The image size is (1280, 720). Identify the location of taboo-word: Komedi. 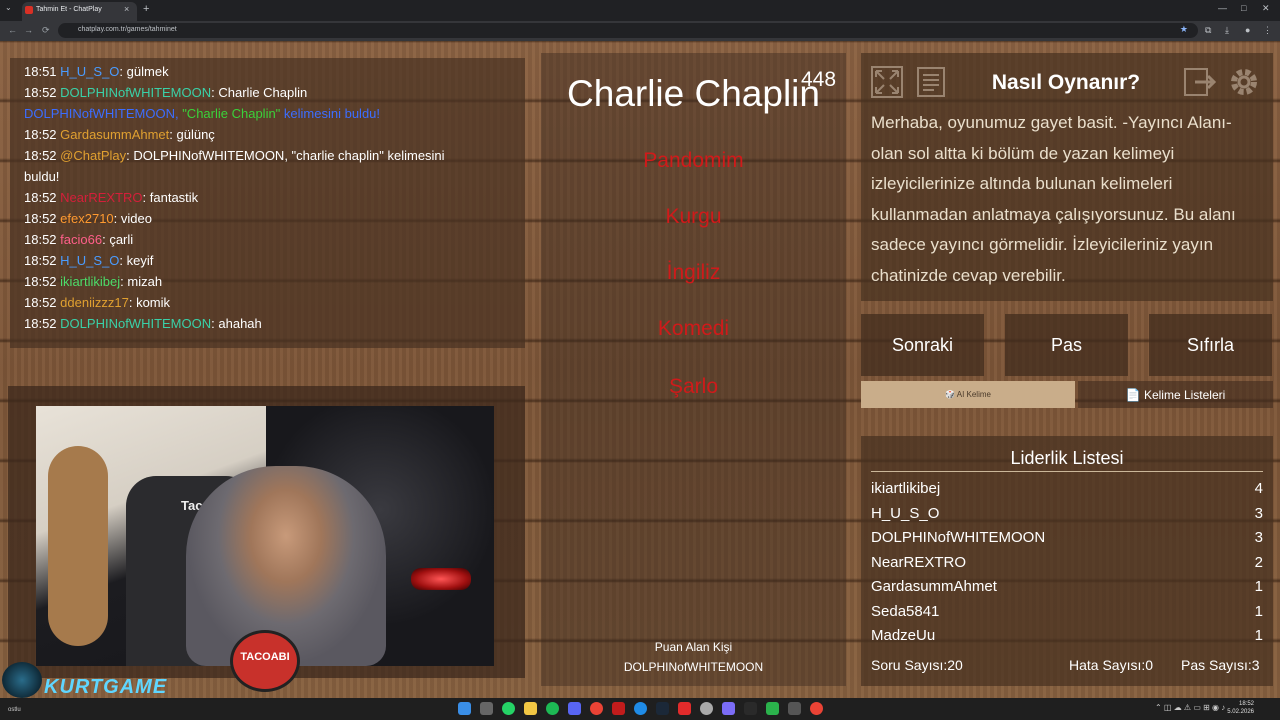
(693, 328).